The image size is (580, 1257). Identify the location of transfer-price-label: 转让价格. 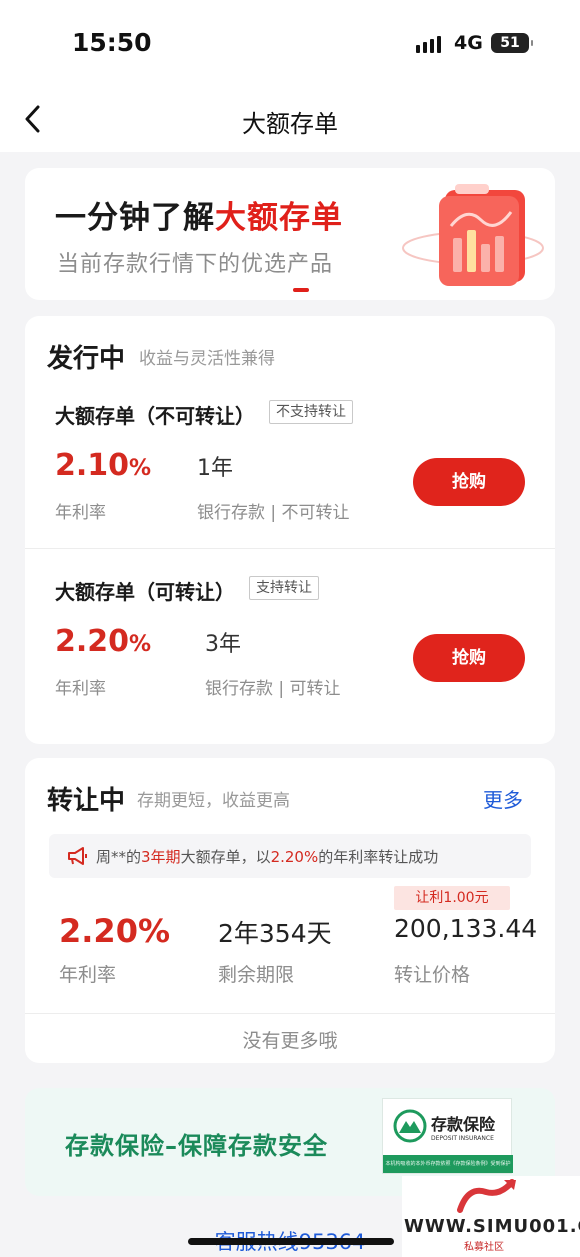
(432, 975).